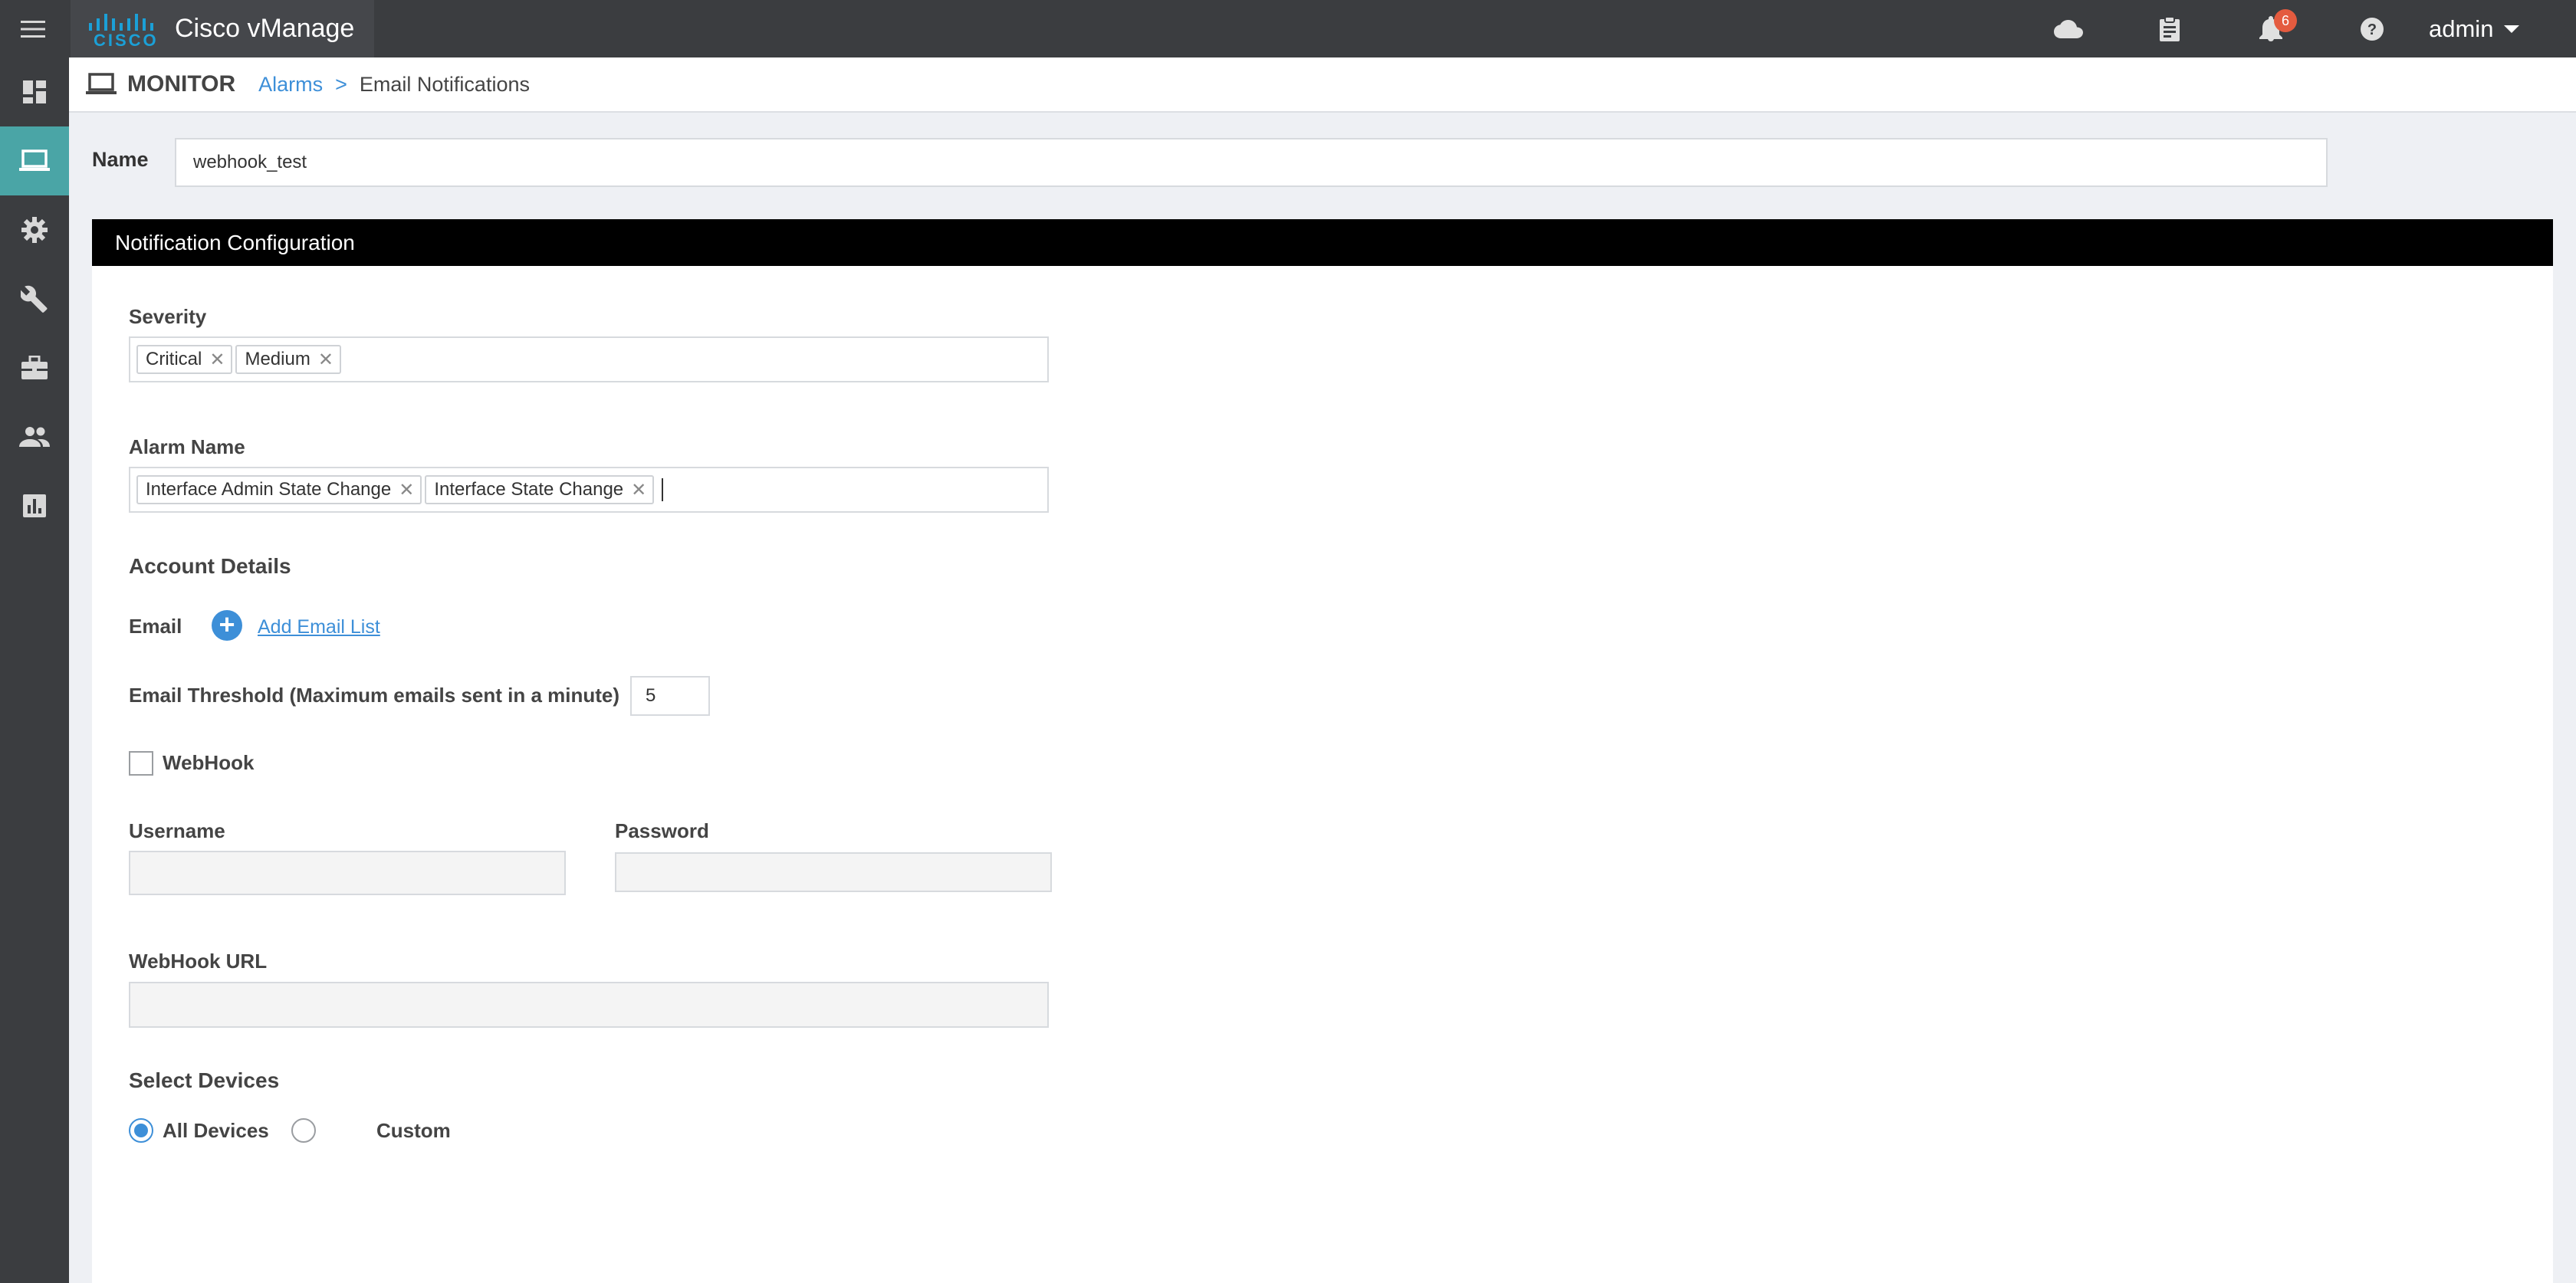 This screenshot has width=2576, height=1283. I want to click on webhook-checkbox, so click(141, 763).